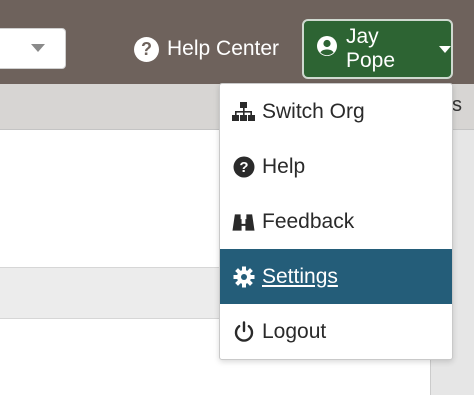  What do you see at coordinates (445, 49) in the screenshot?
I see `caret-down-icon` at bounding box center [445, 49].